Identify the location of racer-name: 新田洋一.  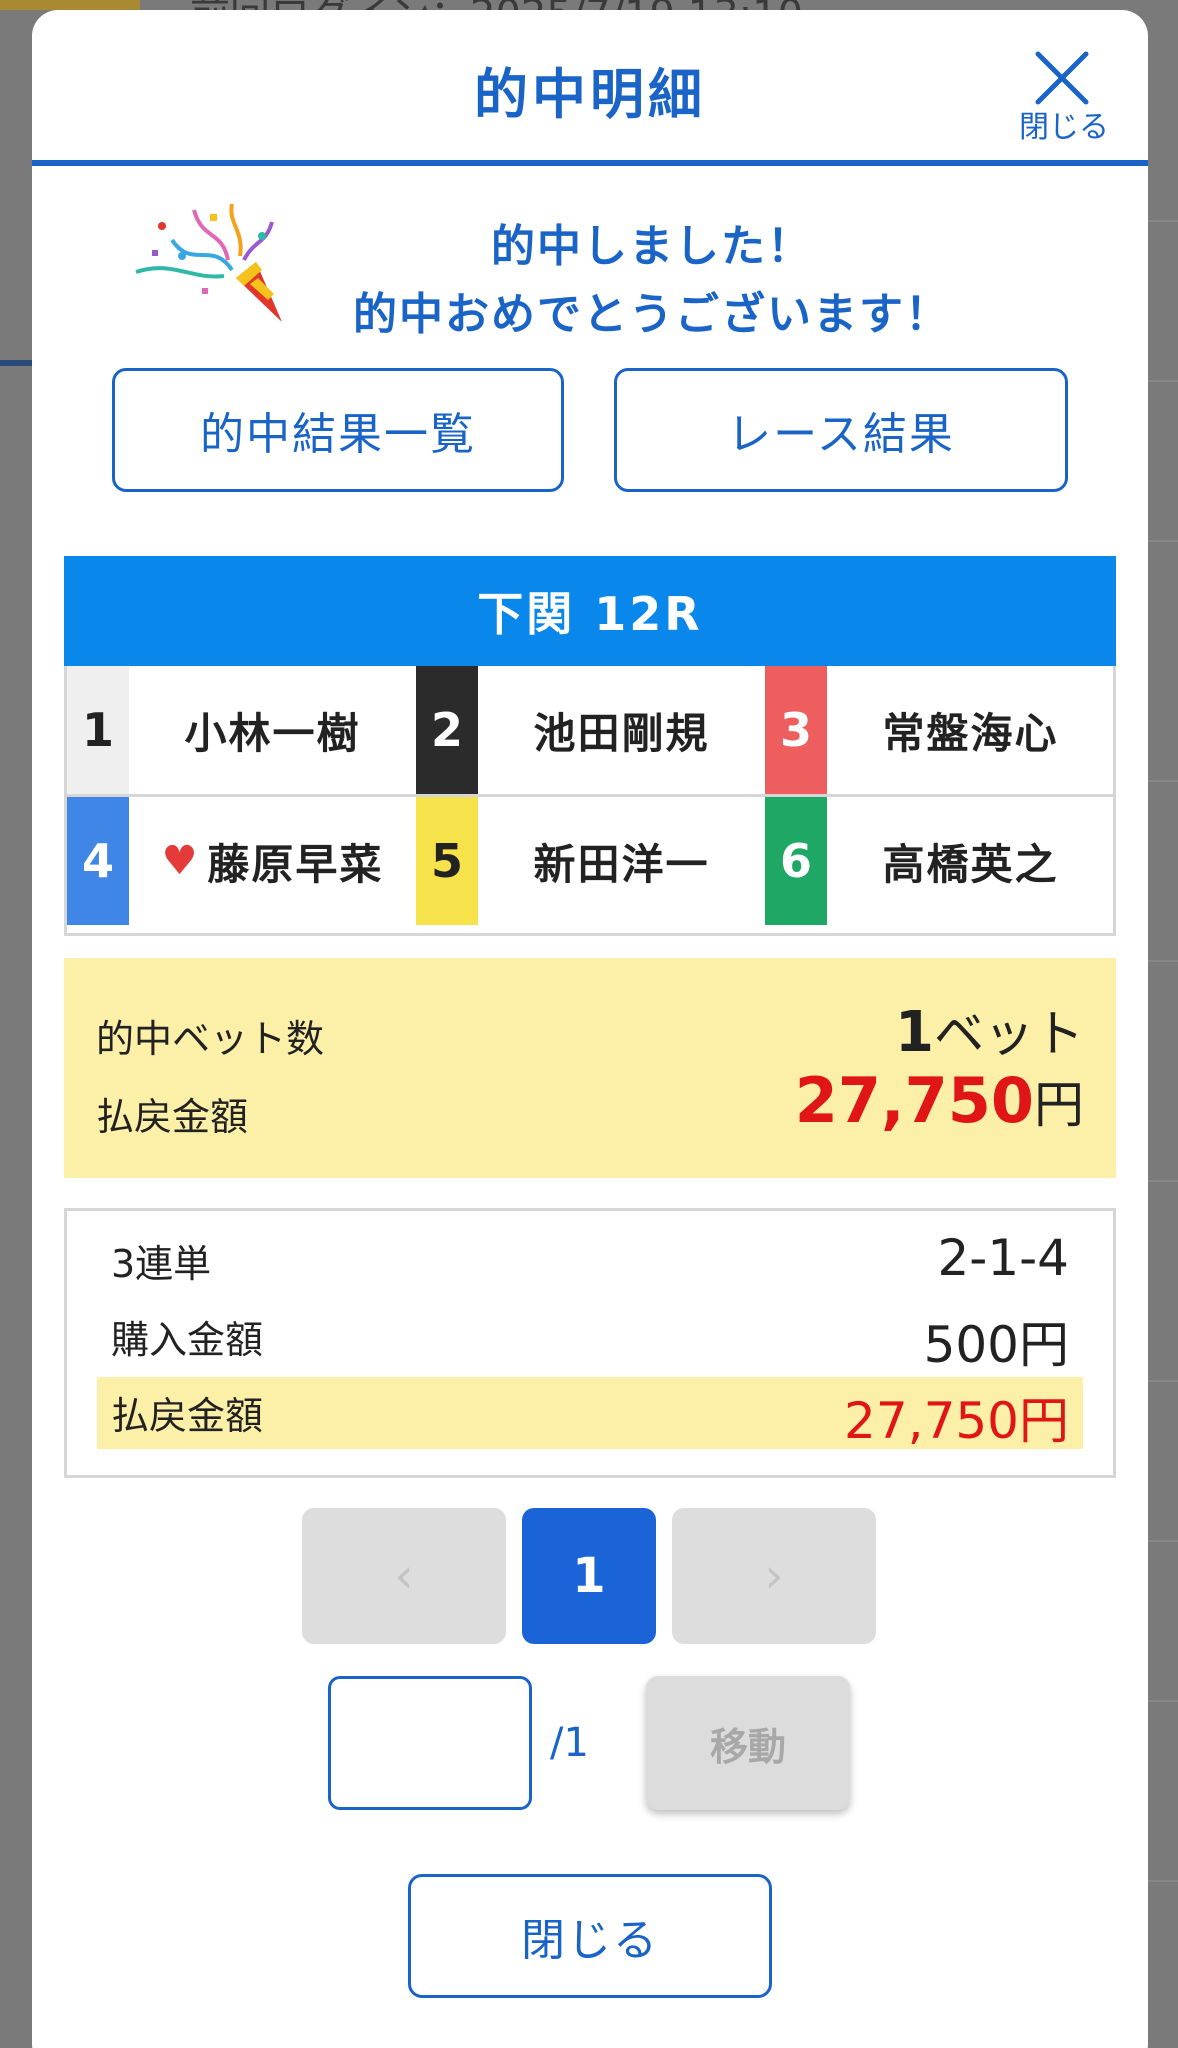
(621, 861).